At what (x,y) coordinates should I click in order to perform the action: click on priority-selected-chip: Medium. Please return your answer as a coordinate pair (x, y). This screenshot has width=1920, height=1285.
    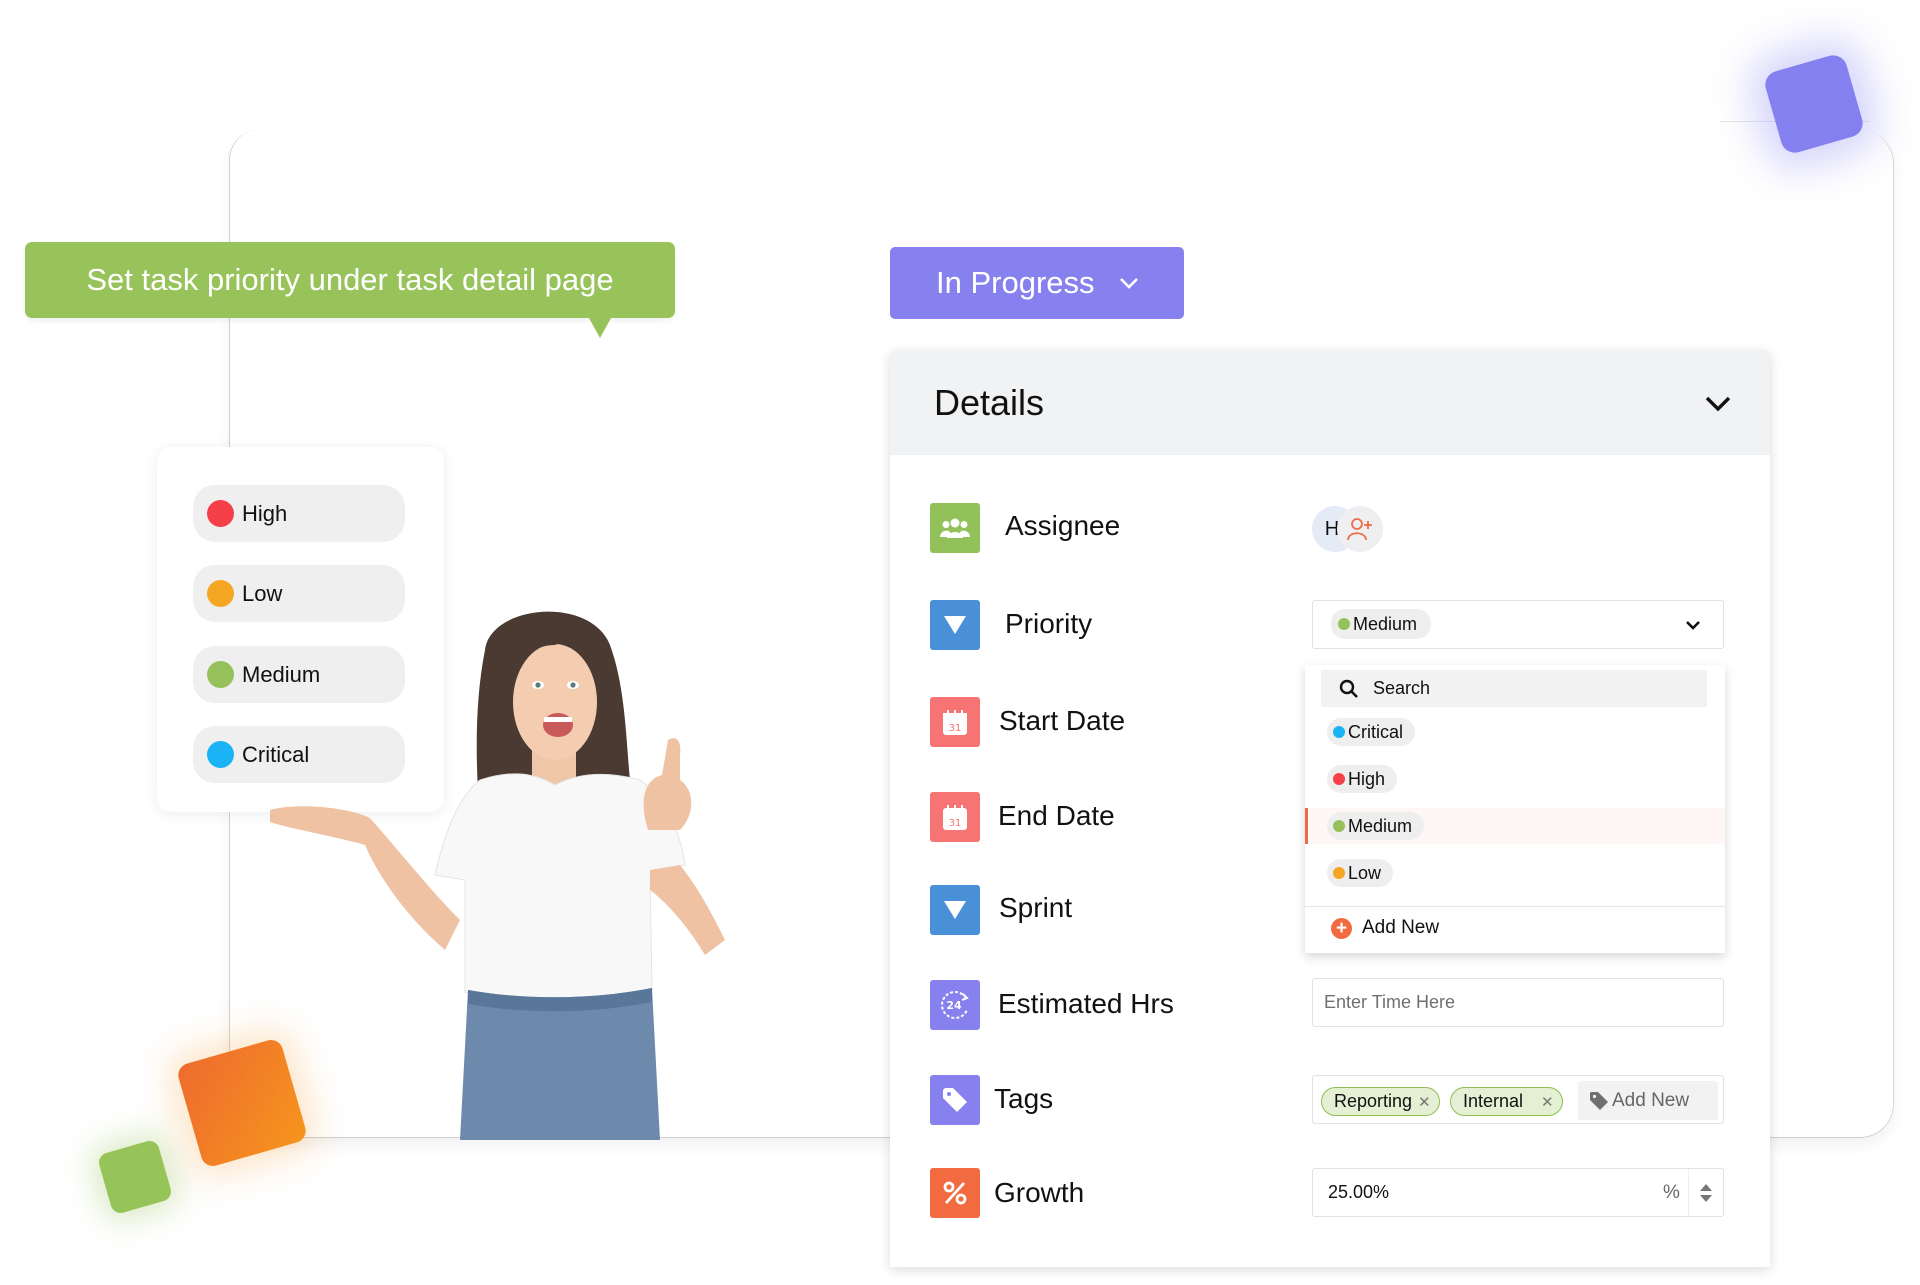
    Looking at the image, I should click on (1381, 624).